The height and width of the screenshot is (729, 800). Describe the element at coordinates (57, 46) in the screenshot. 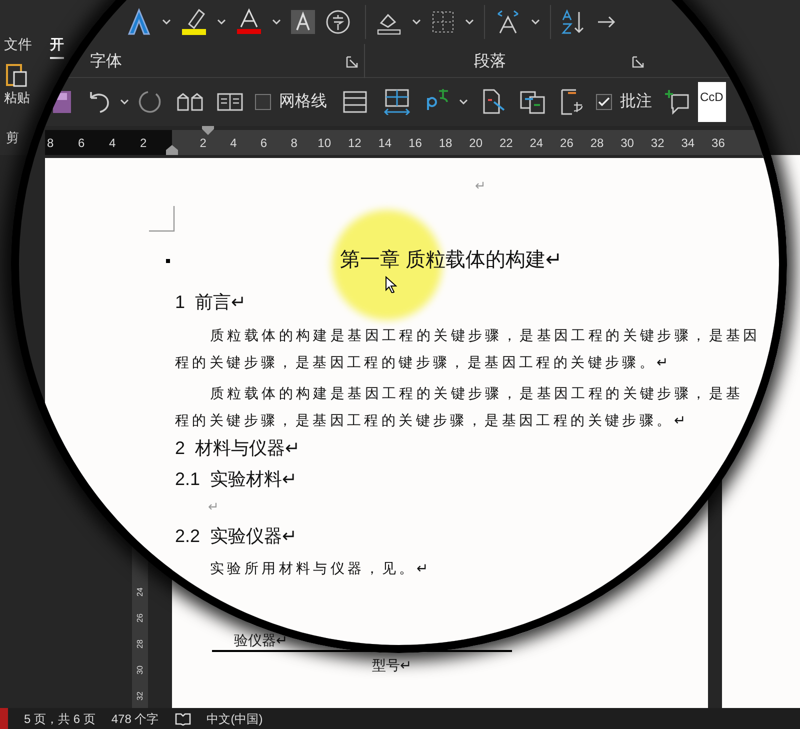

I see `ribbon-tab: 开` at that location.